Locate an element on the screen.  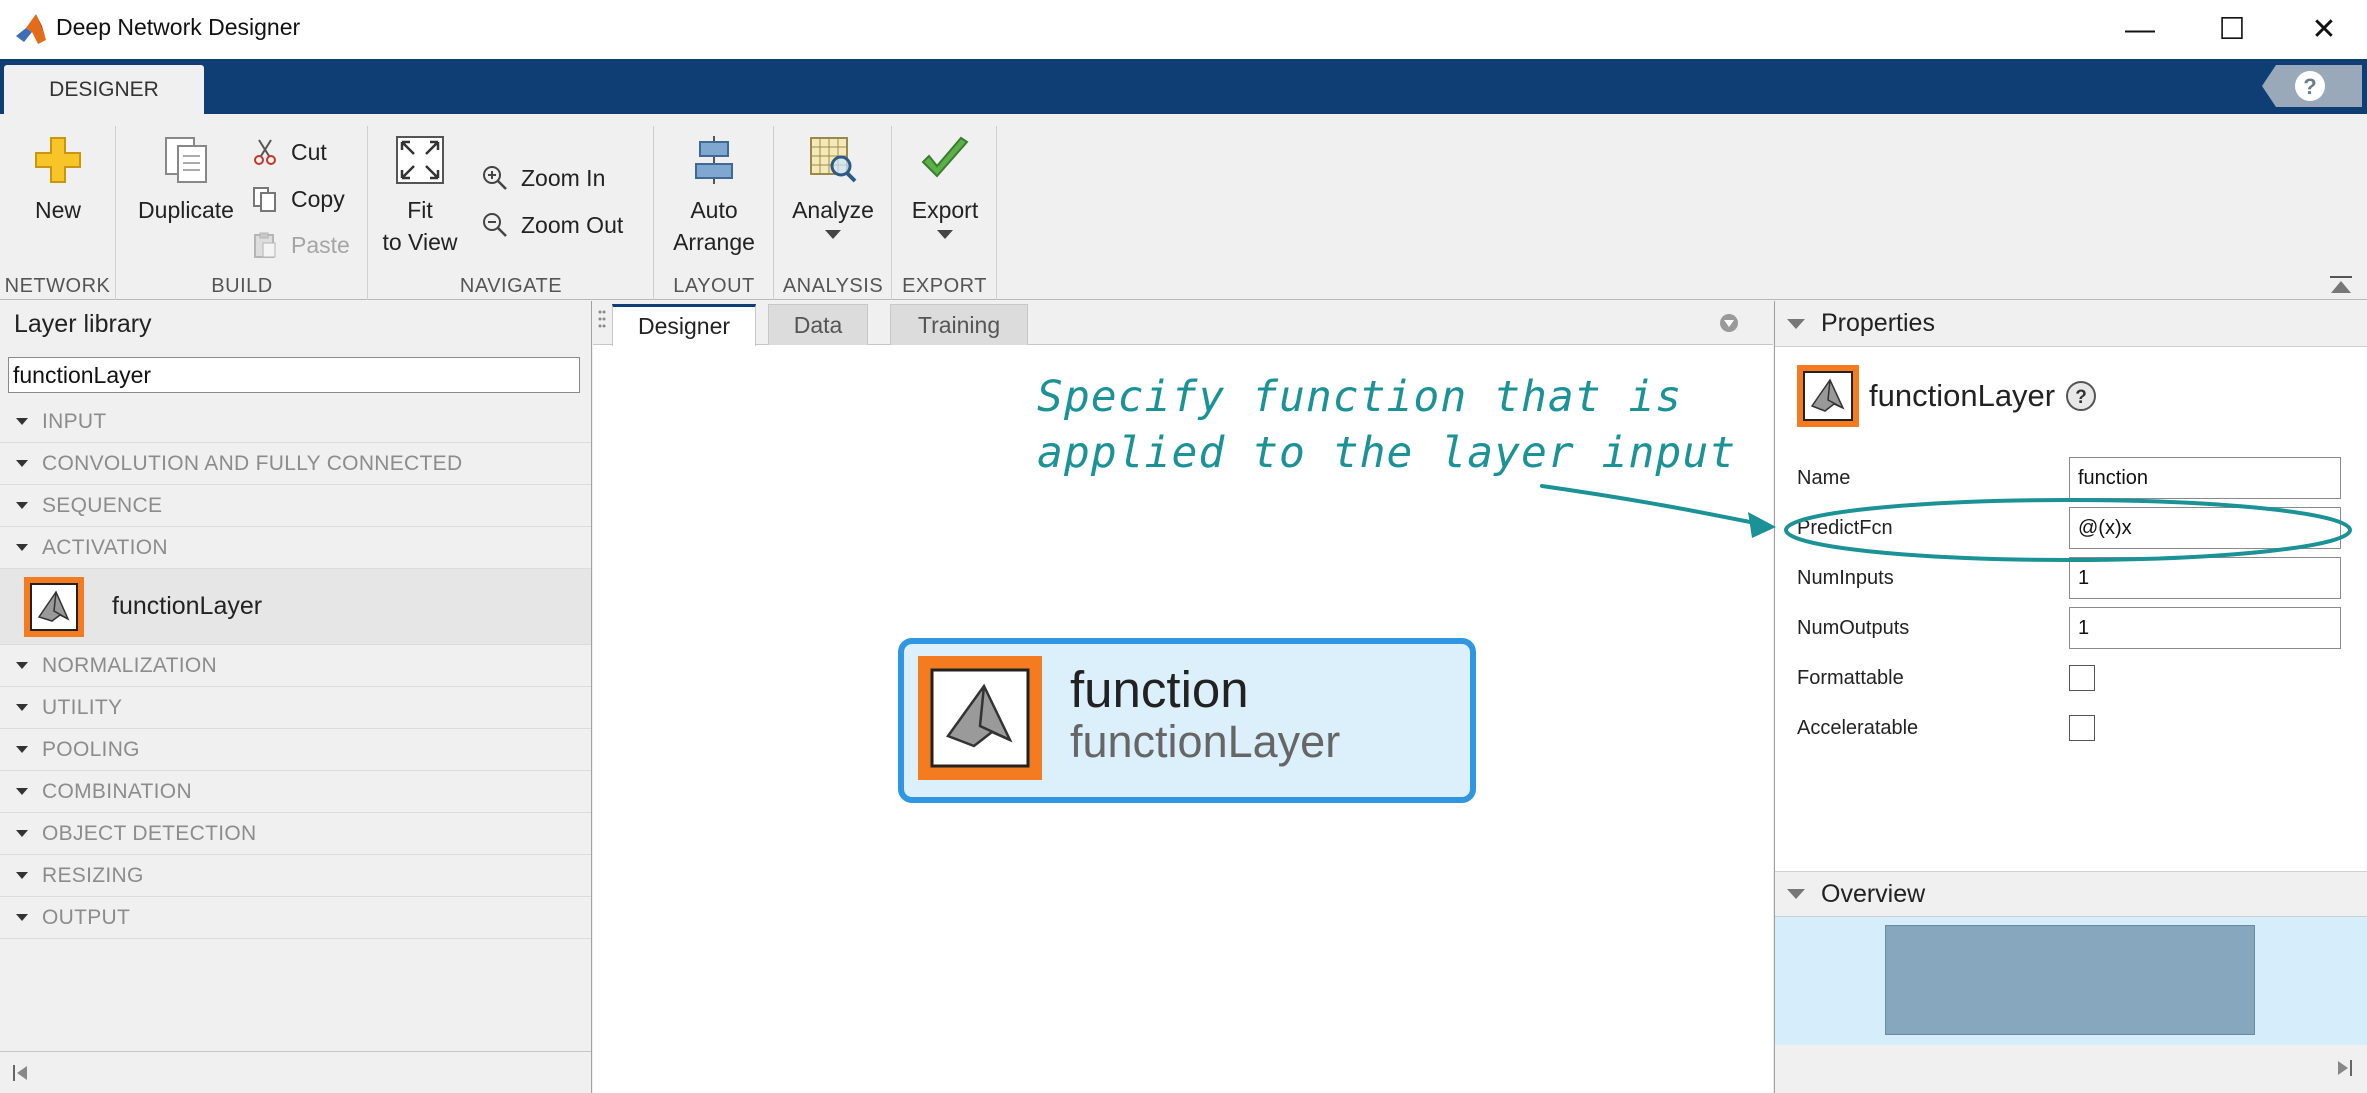
layer-search-input: functionLayer is located at coordinates (294, 375).